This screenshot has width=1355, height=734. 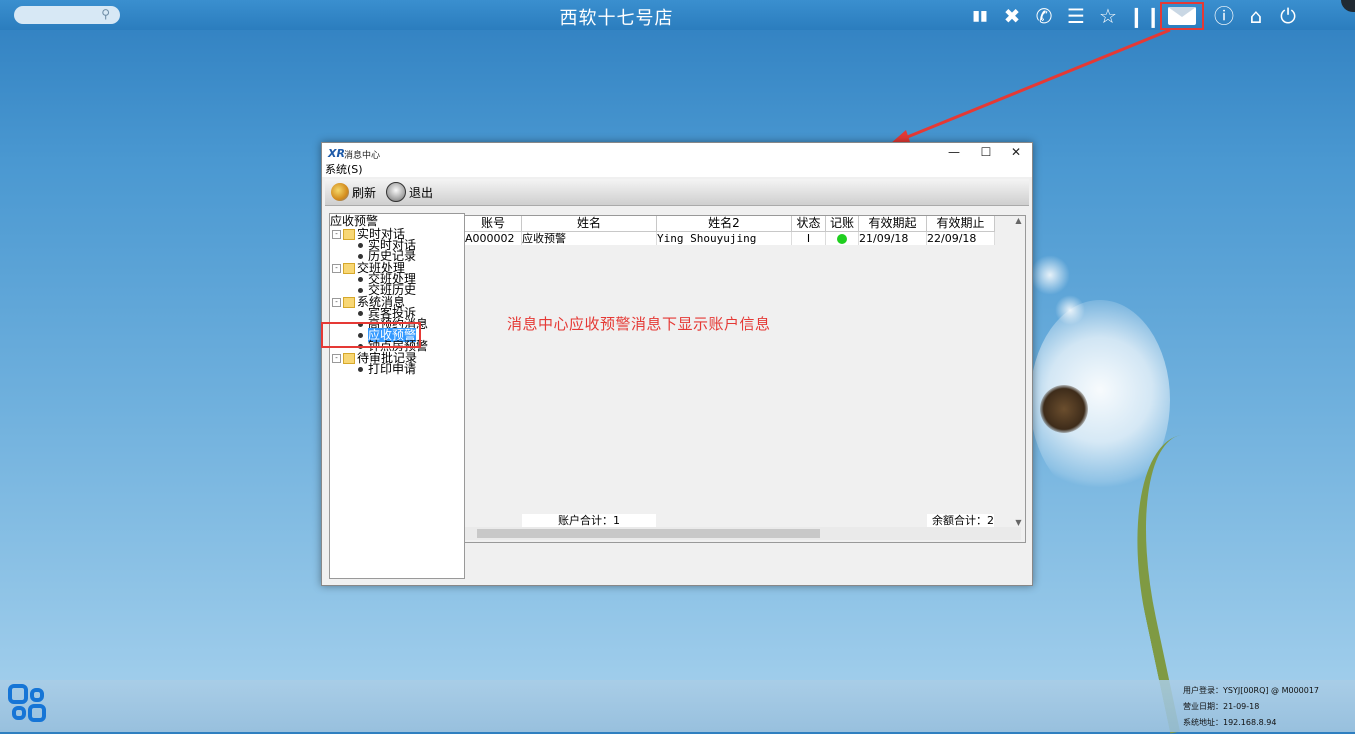 I want to click on refresh-button: 刷新, so click(x=353, y=192).